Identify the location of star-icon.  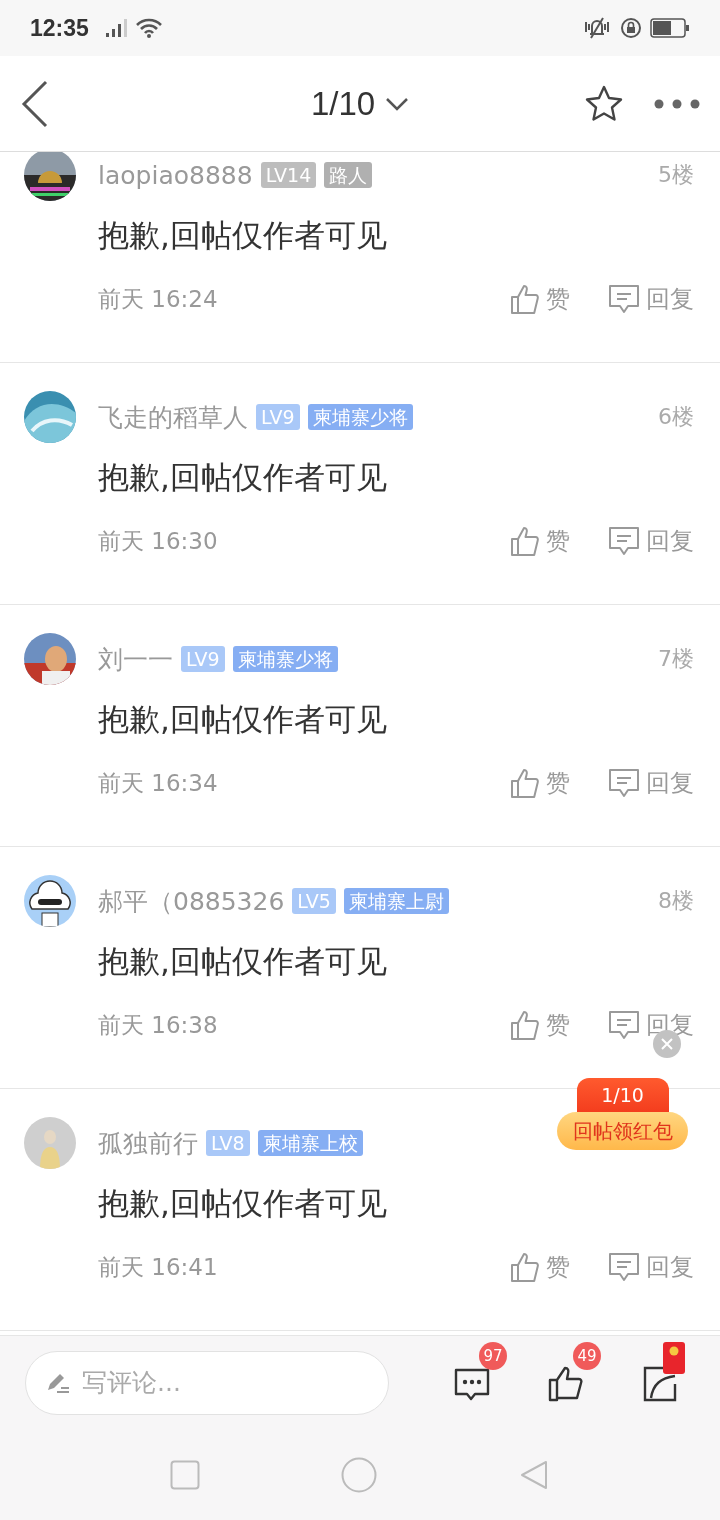
(604, 103).